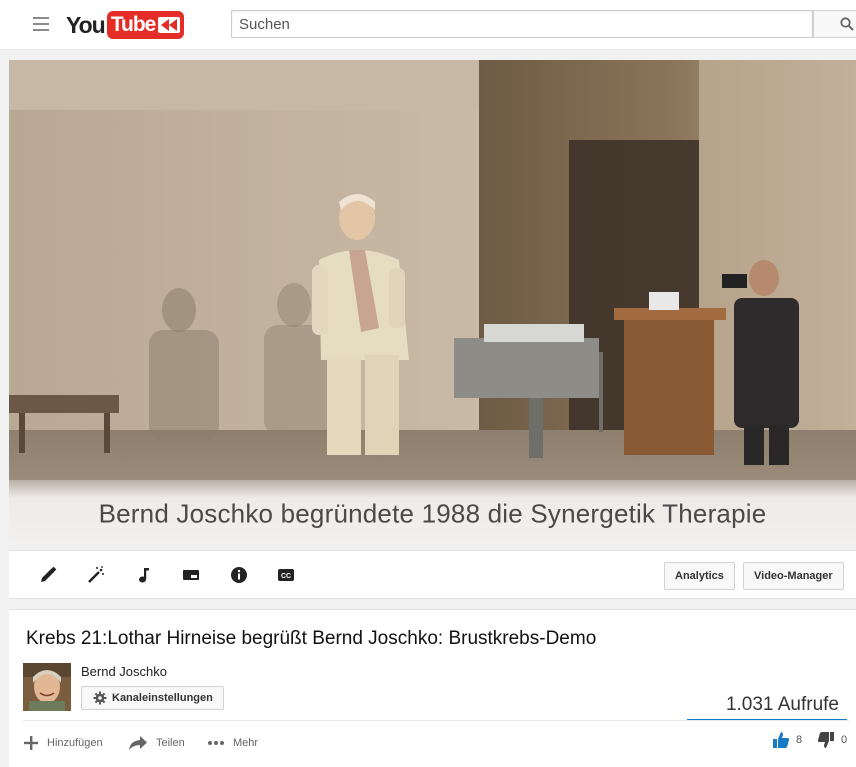 The width and height of the screenshot is (856, 767). I want to click on analytics-button: Analytics, so click(699, 576).